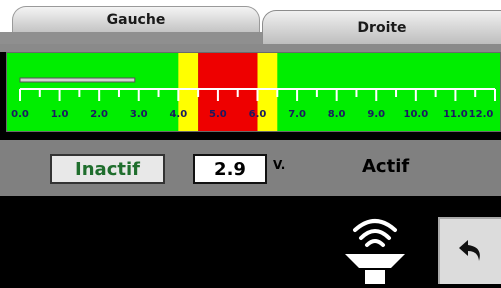  What do you see at coordinates (455, 114) in the screenshot?
I see `tick-label: 11.0` at bounding box center [455, 114].